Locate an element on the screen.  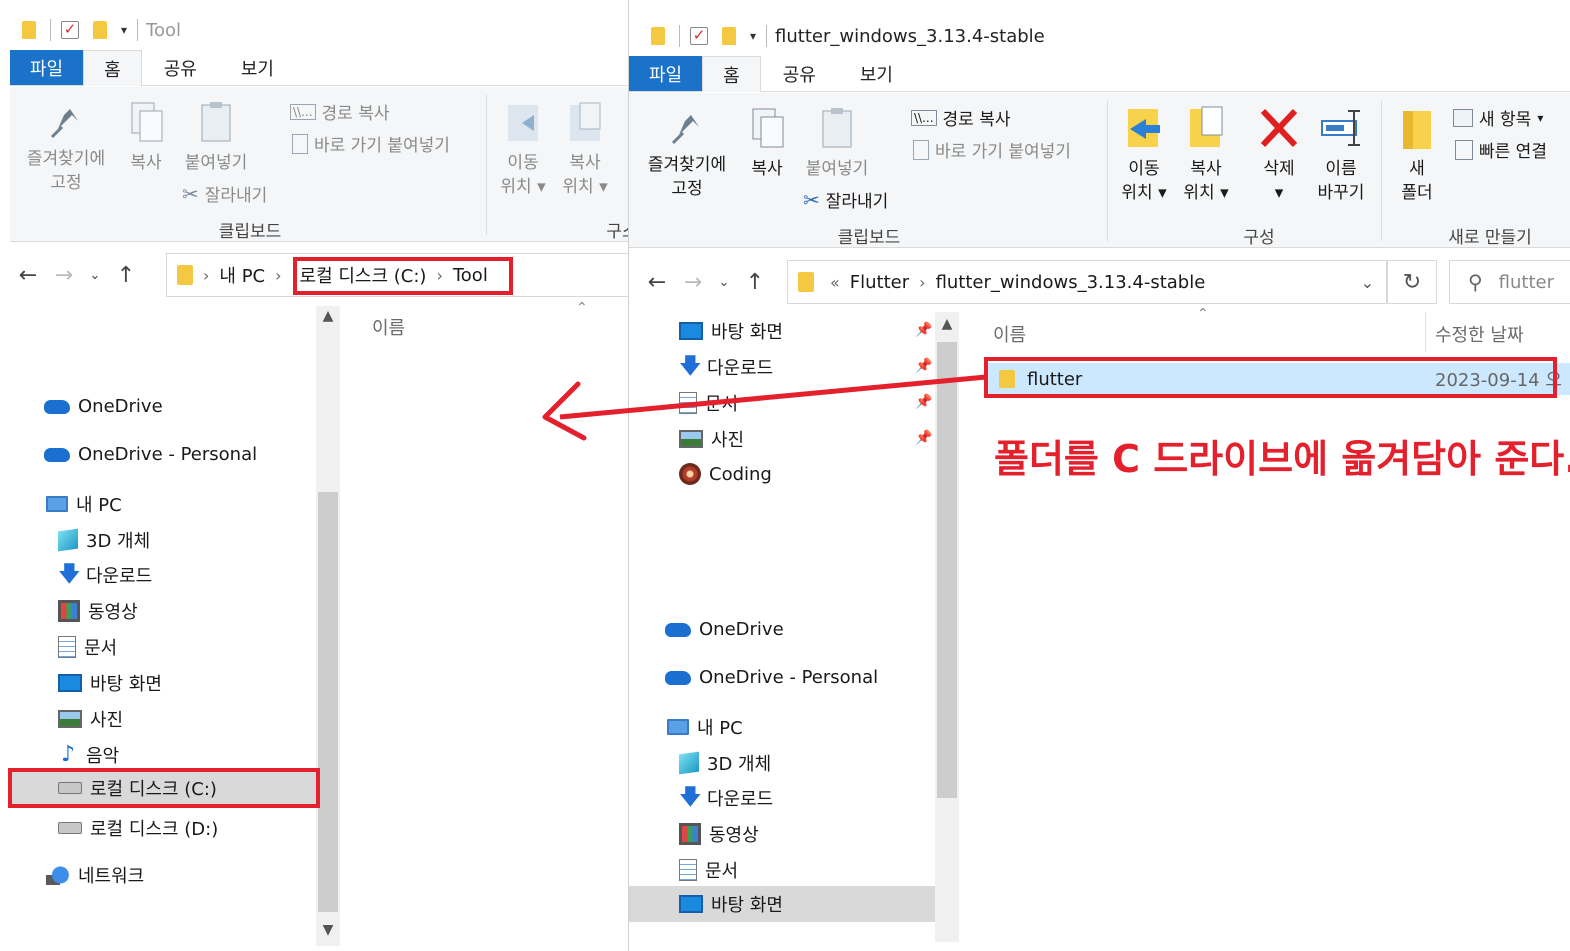
breadcrumb-my-pc: 내 PC is located at coordinates (242, 275).